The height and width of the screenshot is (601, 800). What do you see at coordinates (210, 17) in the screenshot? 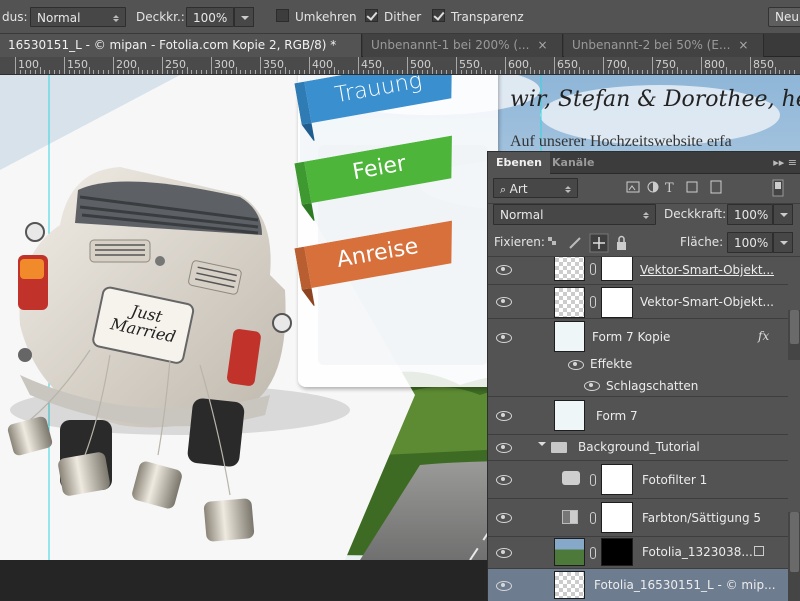
I see `opacity-input: 100%` at bounding box center [210, 17].